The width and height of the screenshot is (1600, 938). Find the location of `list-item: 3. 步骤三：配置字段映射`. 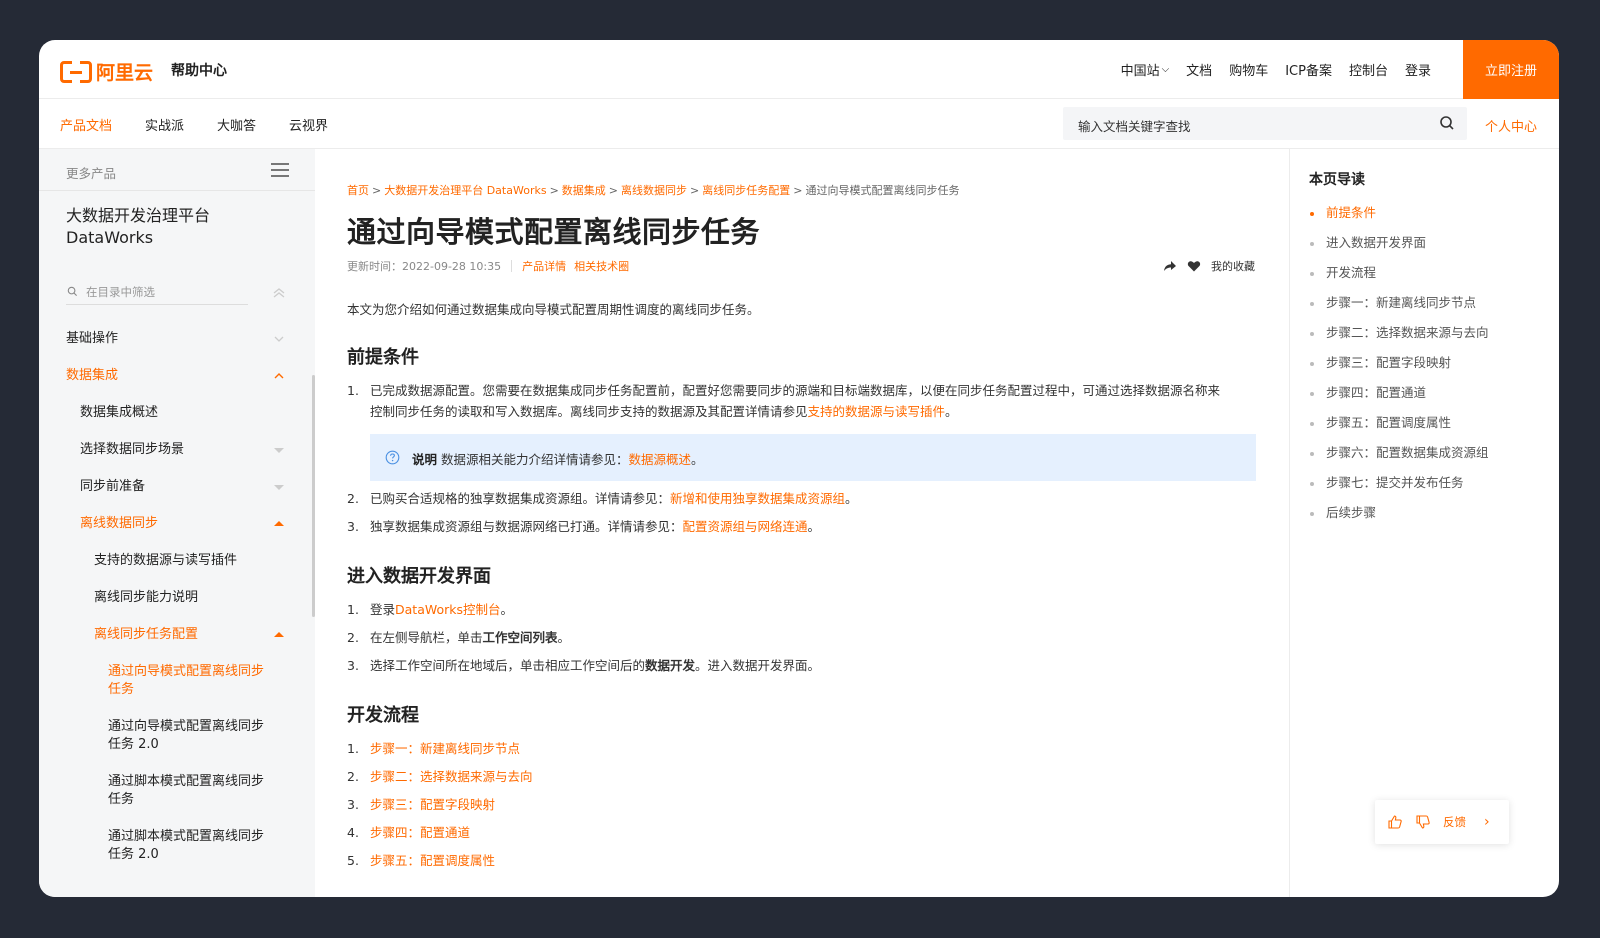

list-item: 3. 步骤三：配置字段映射 is located at coordinates (421, 804).